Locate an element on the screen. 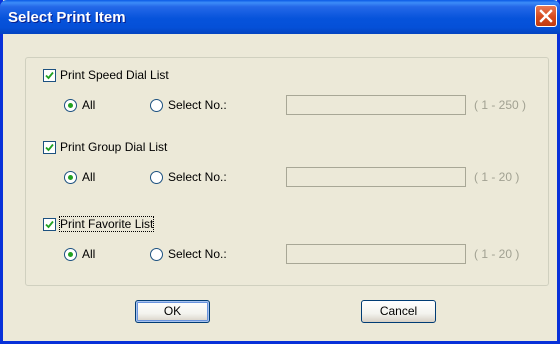 This screenshot has width=560, height=344. speed-dial-range-label: ( 1 - 250 ) is located at coordinates (500, 105).